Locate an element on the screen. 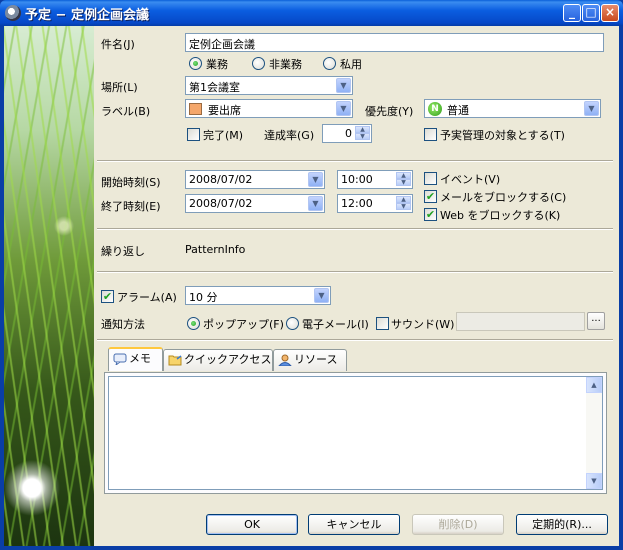  priority-normal-icon: N is located at coordinates (435, 109).